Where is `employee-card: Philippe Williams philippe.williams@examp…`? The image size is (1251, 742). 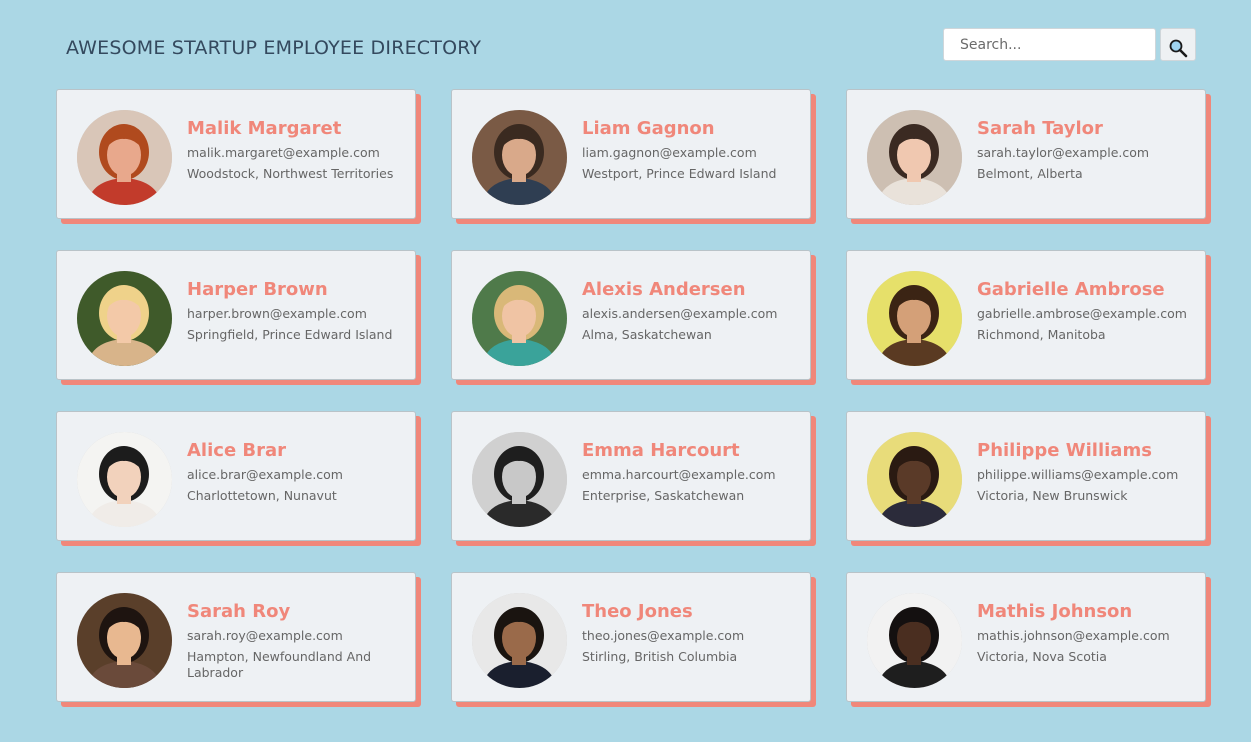
employee-card: Philippe Williams philippe.williams@examp… is located at coordinates (1026, 476).